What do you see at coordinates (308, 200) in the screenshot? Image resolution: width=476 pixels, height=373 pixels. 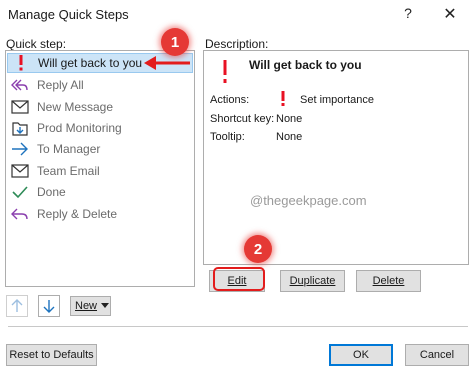 I see `watermark: @thegeekpage.com` at bounding box center [308, 200].